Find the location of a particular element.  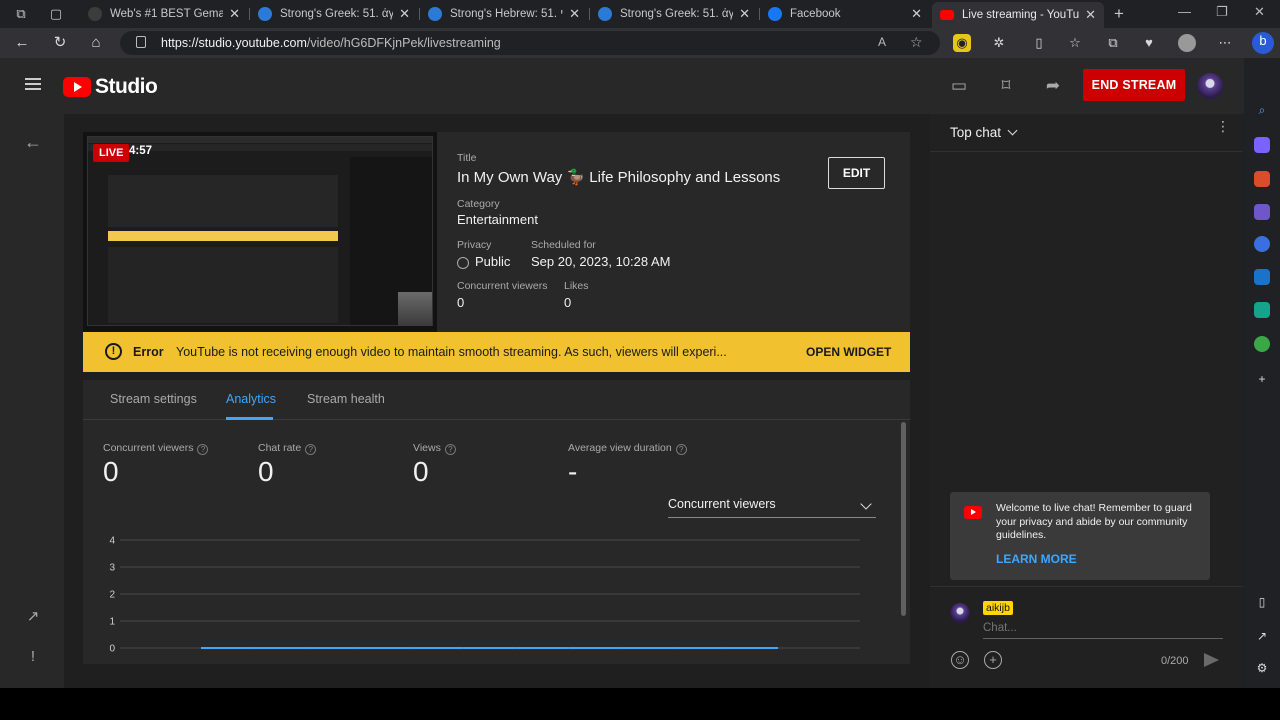

studio-logo: Studio is located at coordinates (110, 87).